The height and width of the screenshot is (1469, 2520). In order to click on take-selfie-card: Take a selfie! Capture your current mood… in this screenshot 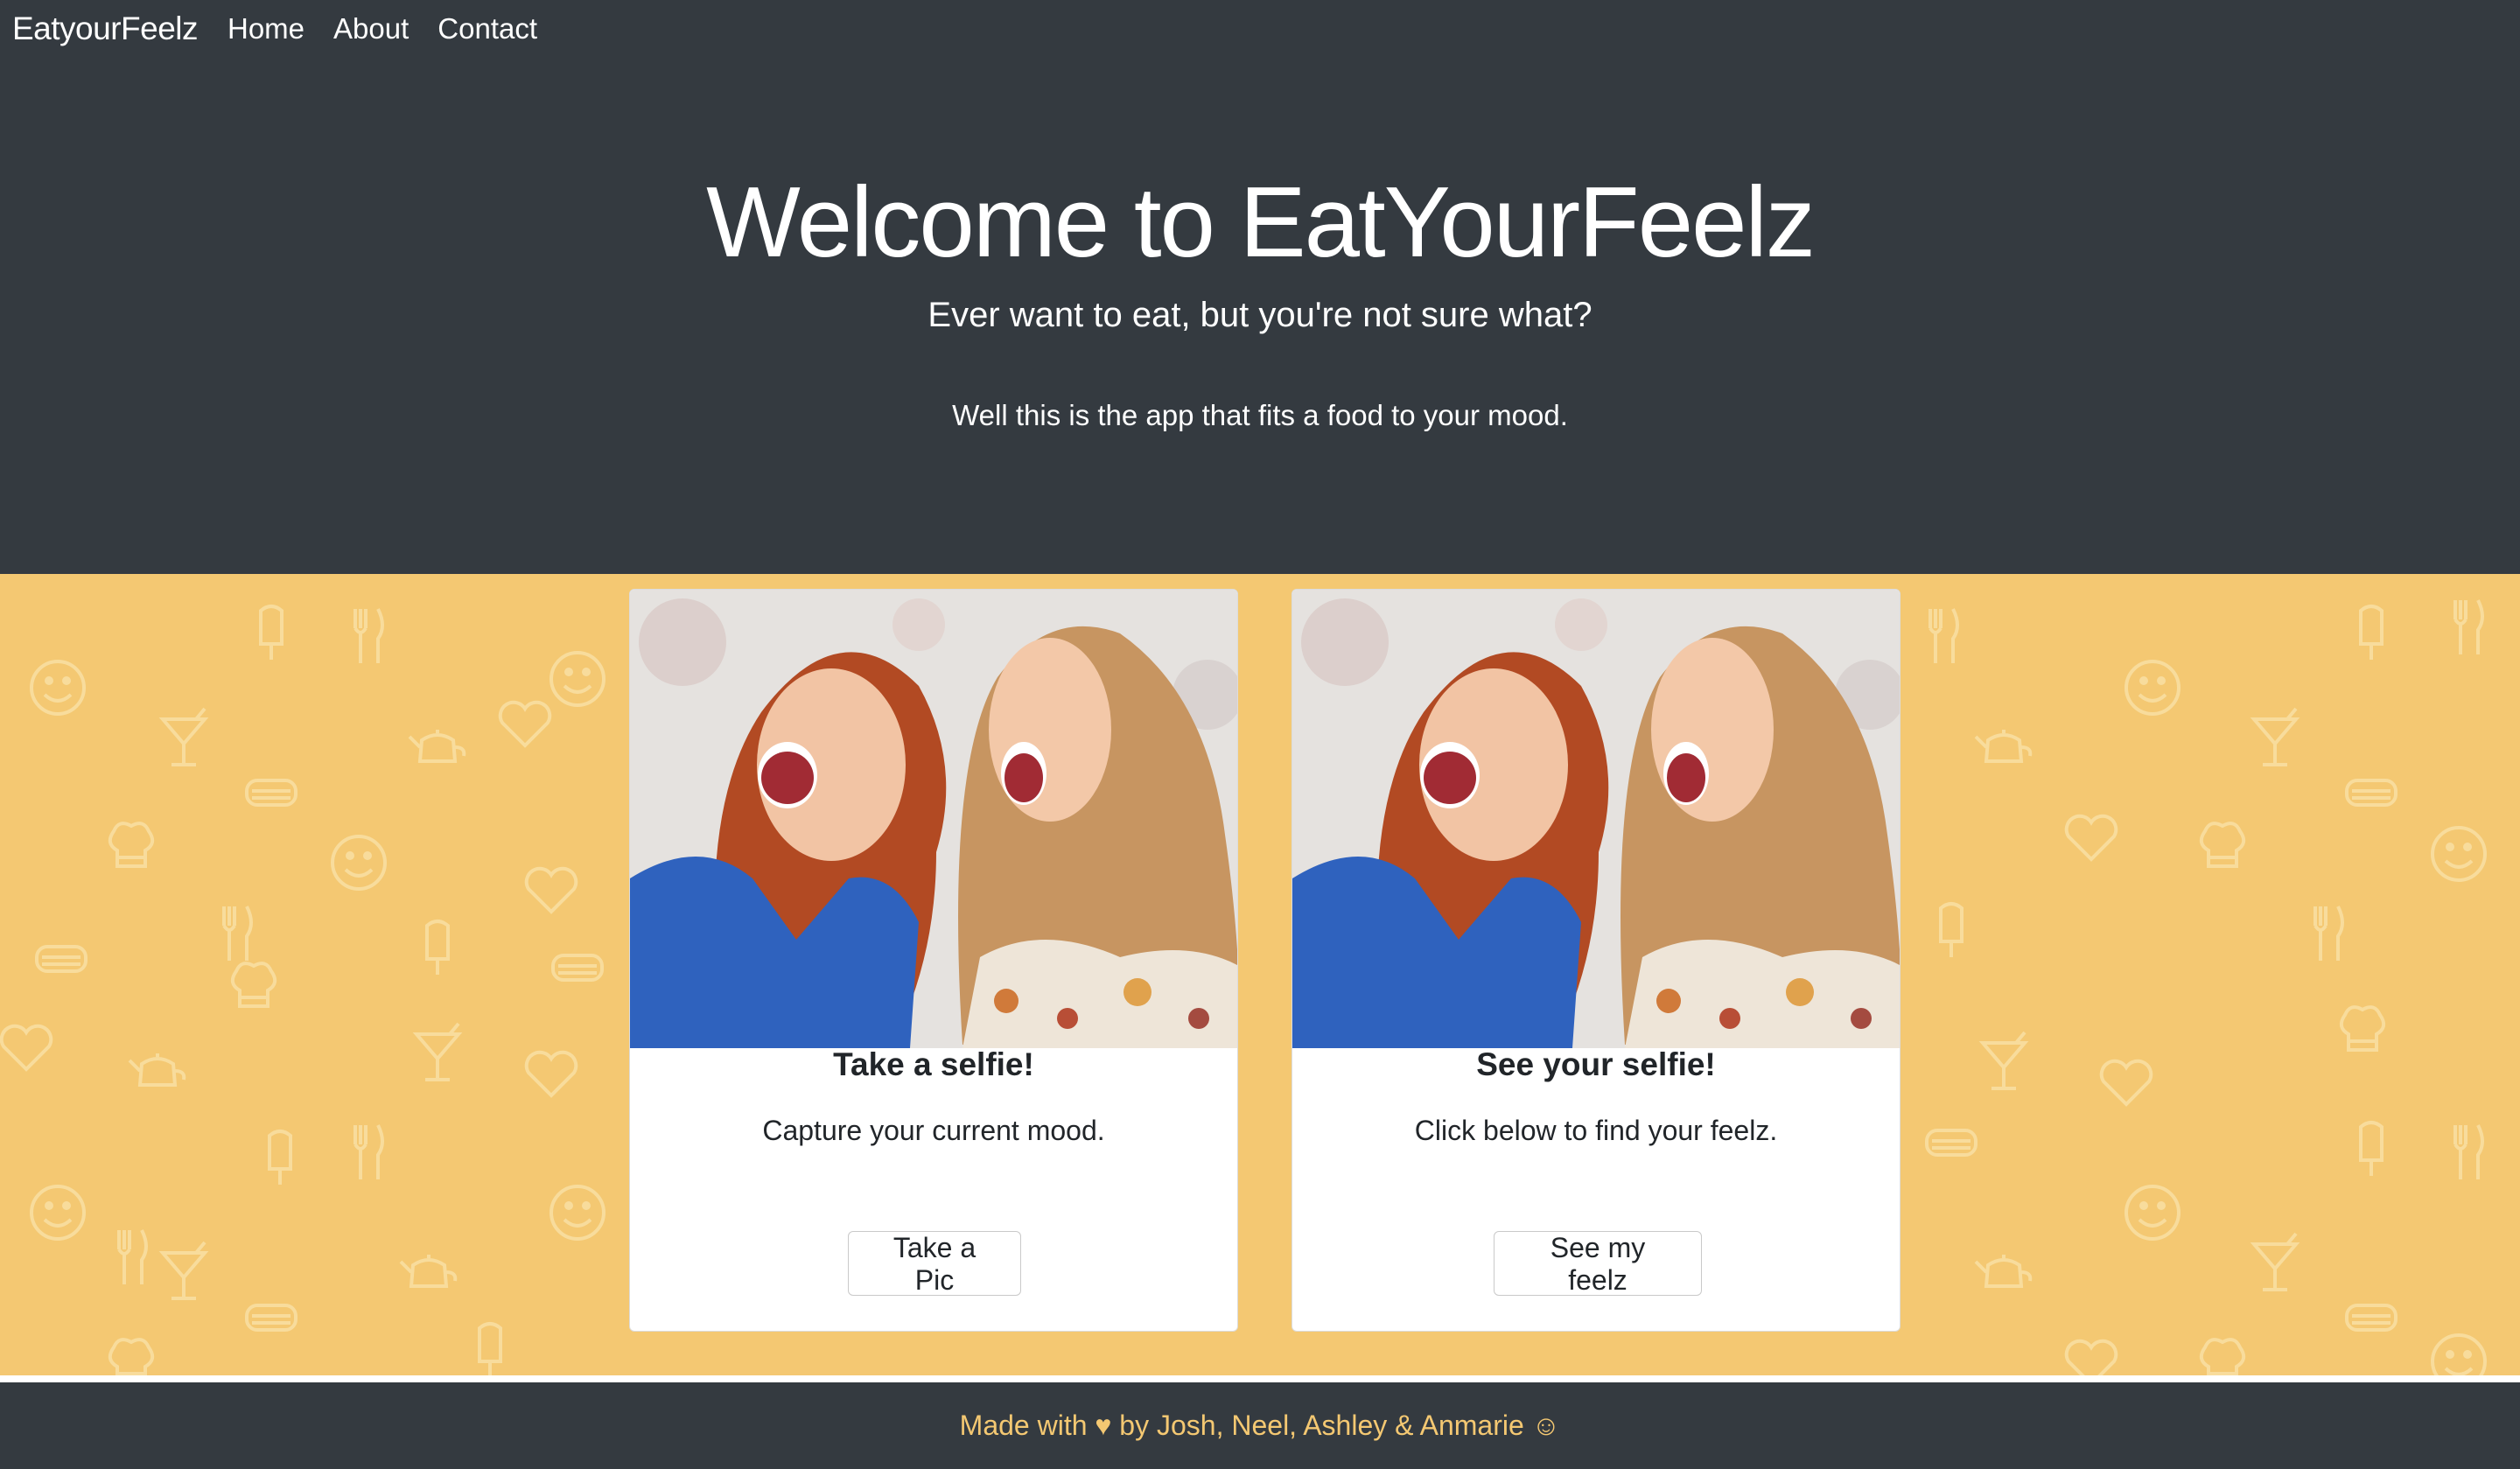, I will do `click(933, 961)`.